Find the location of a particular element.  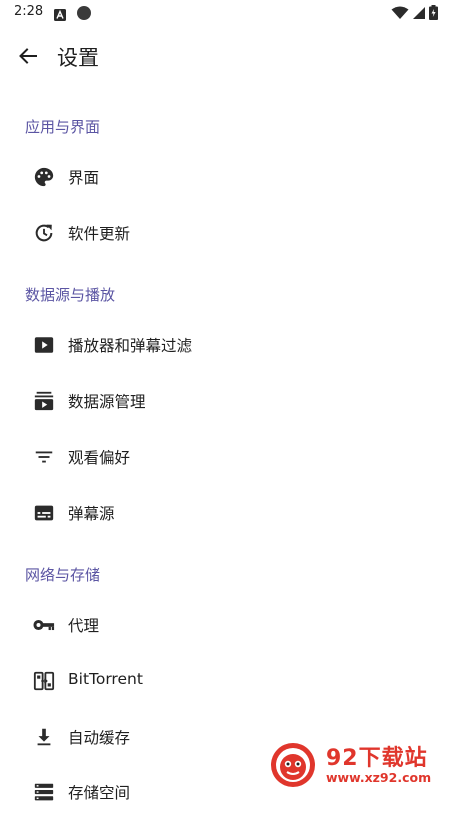

pref-label: BitTorrent is located at coordinates (105, 679).